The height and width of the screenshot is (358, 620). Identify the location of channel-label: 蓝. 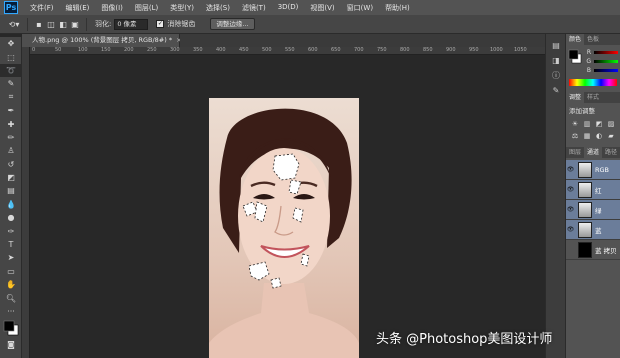
(598, 230).